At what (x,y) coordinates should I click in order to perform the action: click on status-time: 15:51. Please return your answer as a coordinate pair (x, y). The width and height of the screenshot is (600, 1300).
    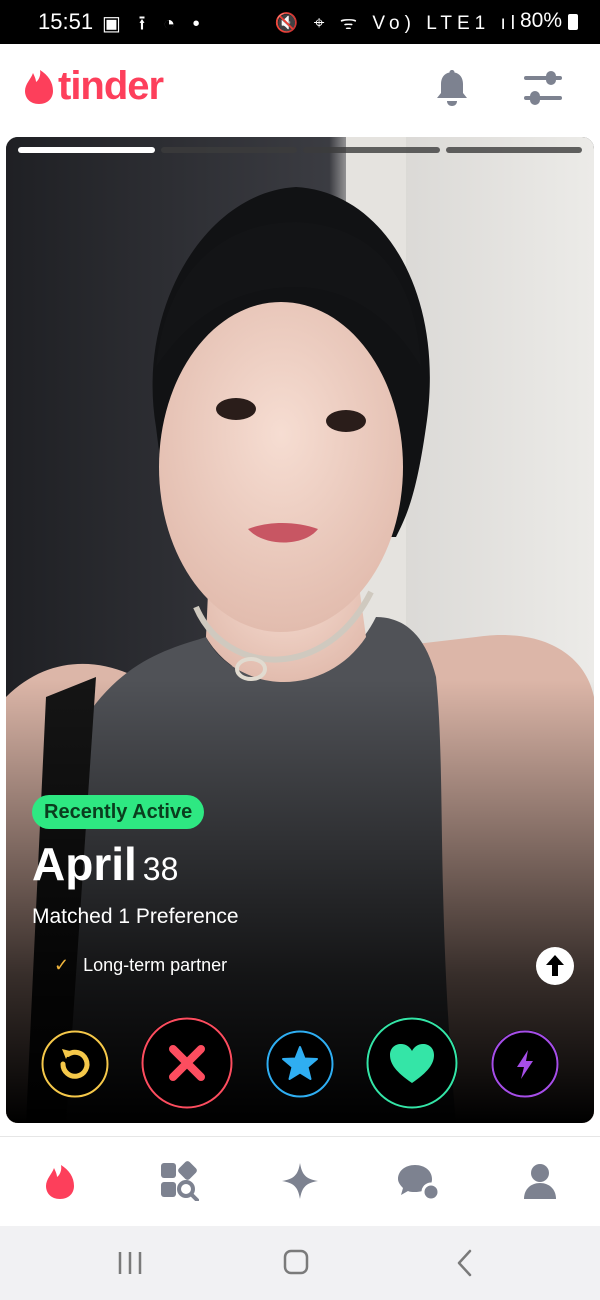
    Looking at the image, I should click on (66, 21).